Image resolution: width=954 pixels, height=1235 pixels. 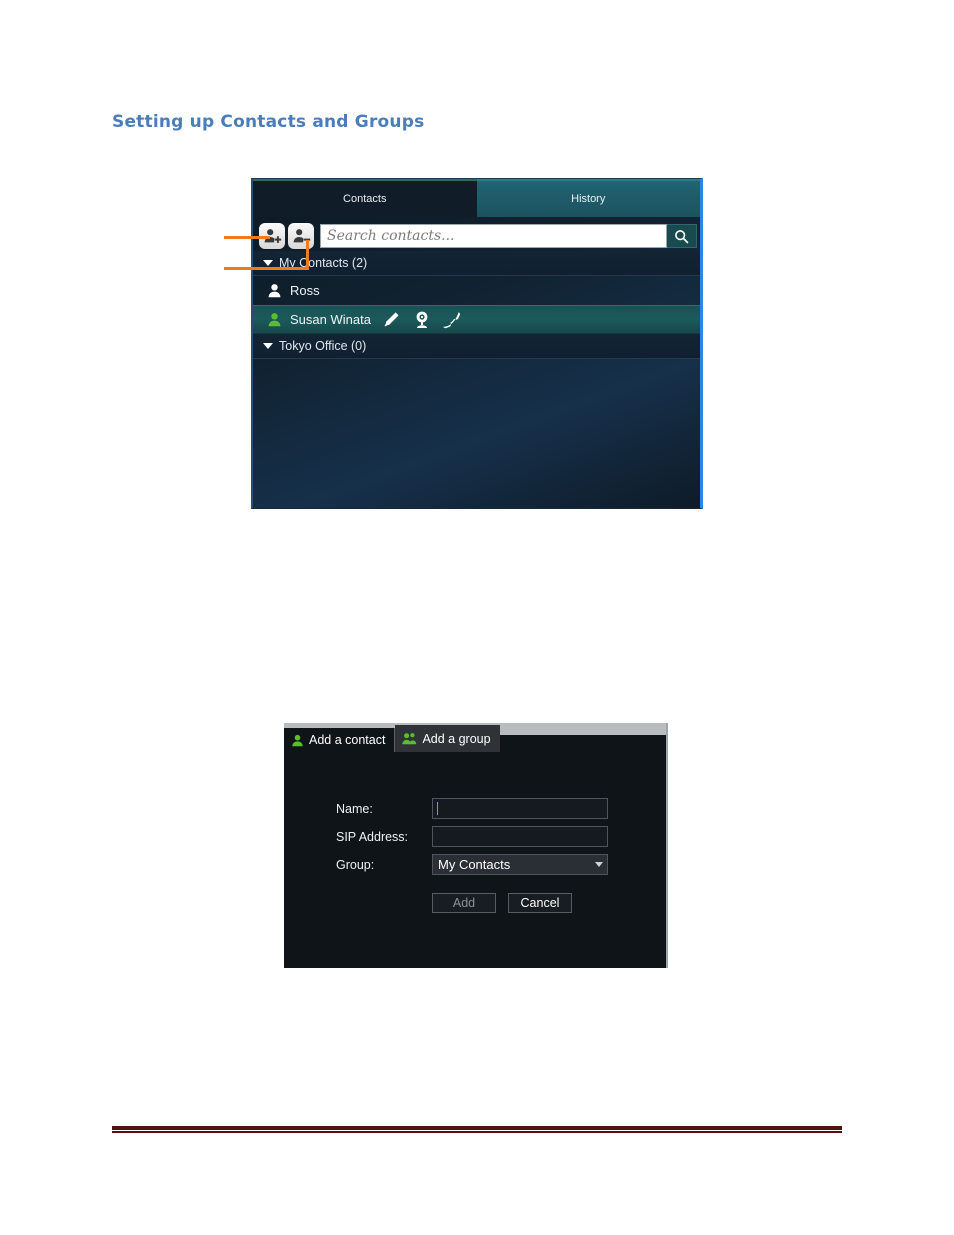 What do you see at coordinates (301, 236) in the screenshot?
I see `remove-person-button` at bounding box center [301, 236].